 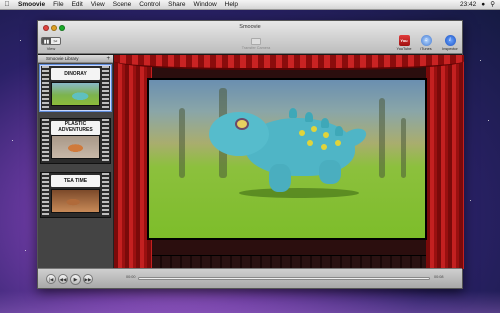 What do you see at coordinates (284, 278) in the screenshot?
I see `timeline-scrubber` at bounding box center [284, 278].